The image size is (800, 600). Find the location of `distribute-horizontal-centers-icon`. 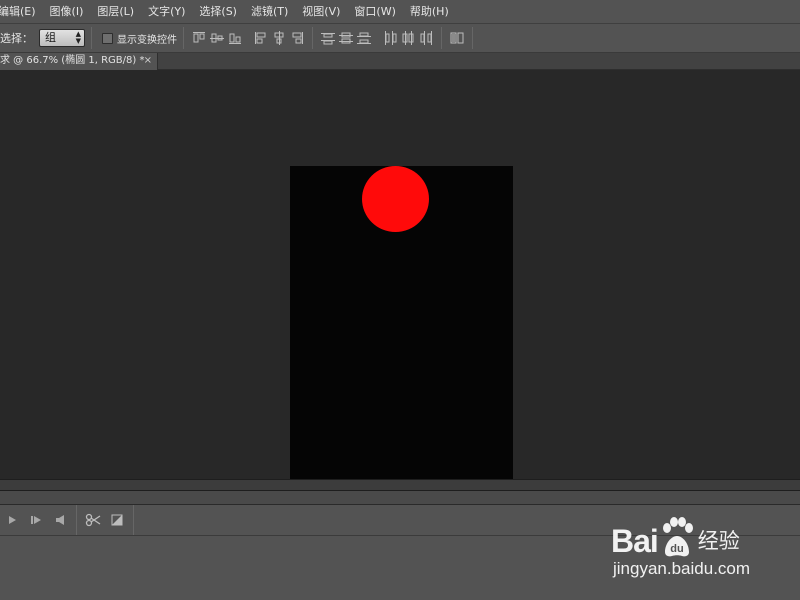

distribute-horizontal-centers-icon is located at coordinates (408, 38).